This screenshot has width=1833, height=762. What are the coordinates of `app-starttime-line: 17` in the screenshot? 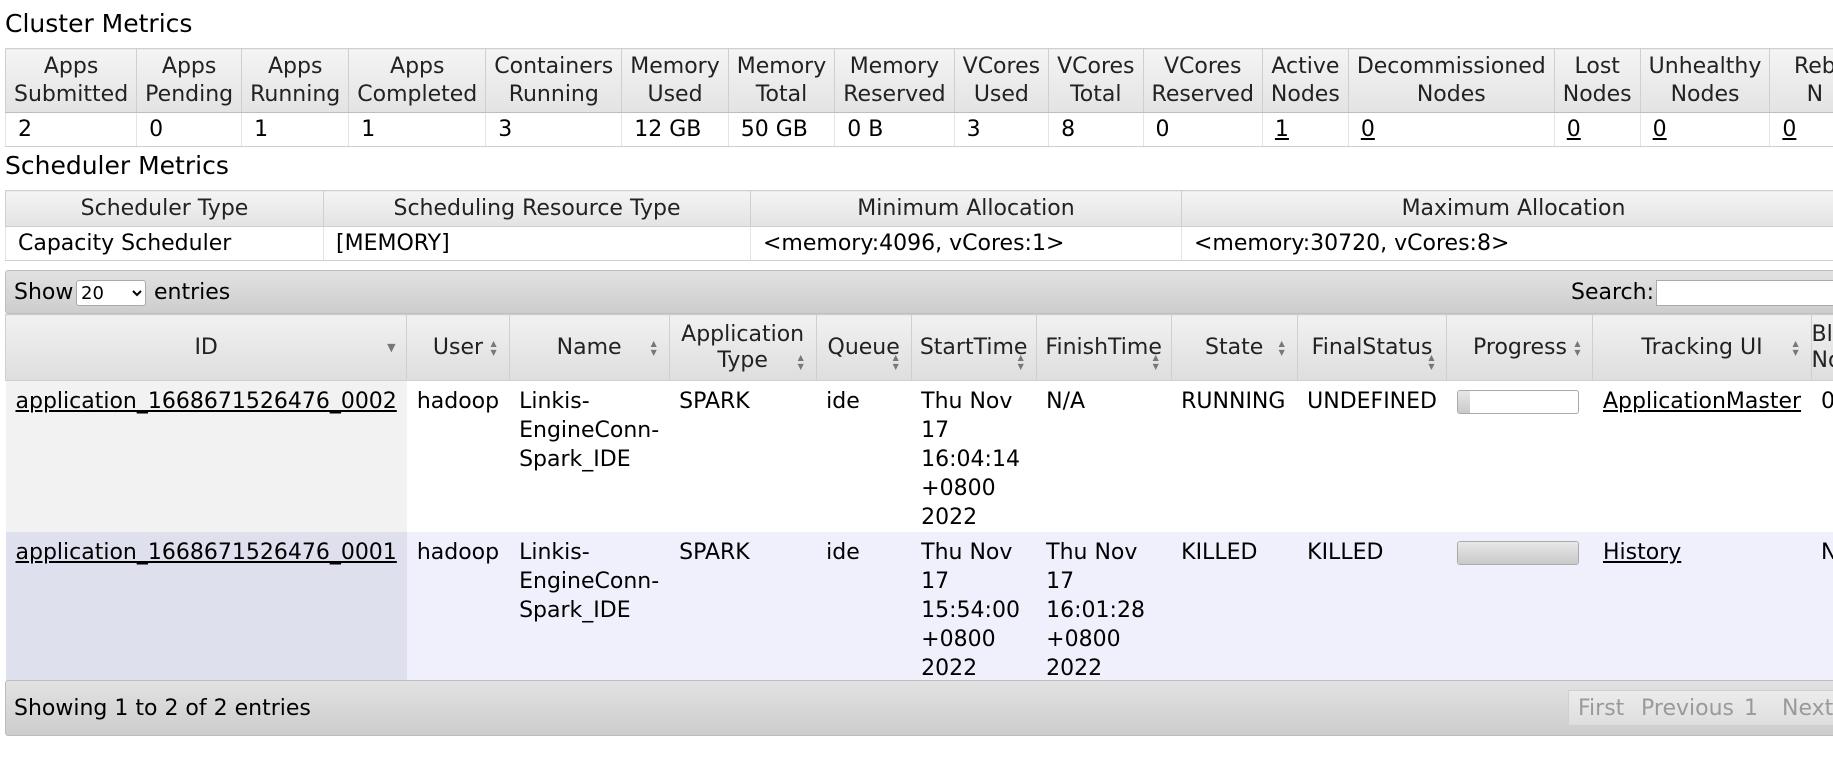 It's located at (935, 581).